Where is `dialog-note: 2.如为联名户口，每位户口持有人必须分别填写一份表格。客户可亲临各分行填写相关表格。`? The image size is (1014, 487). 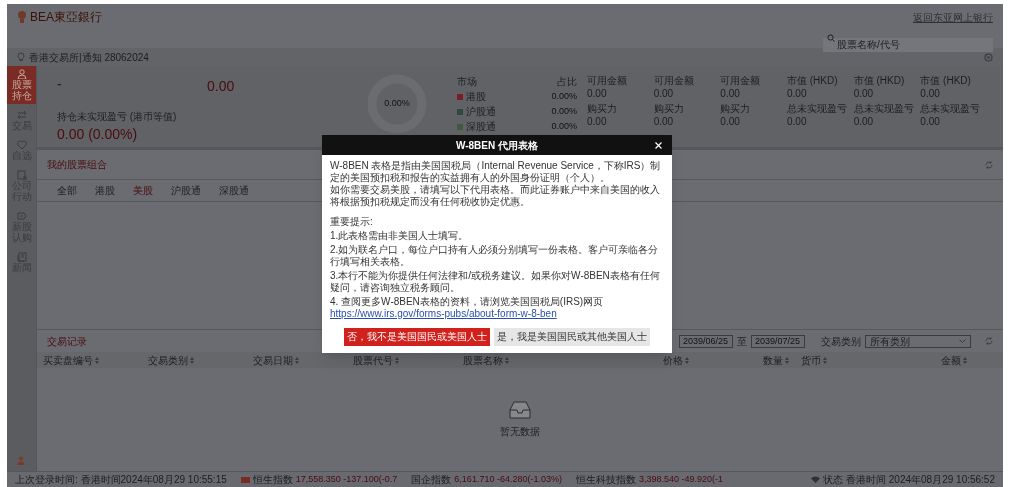 dialog-note: 2.如为联名户口，每位户口持有人必须分别填写一份表格。客户可亲临各分行填写相关表格。 is located at coordinates (495, 256).